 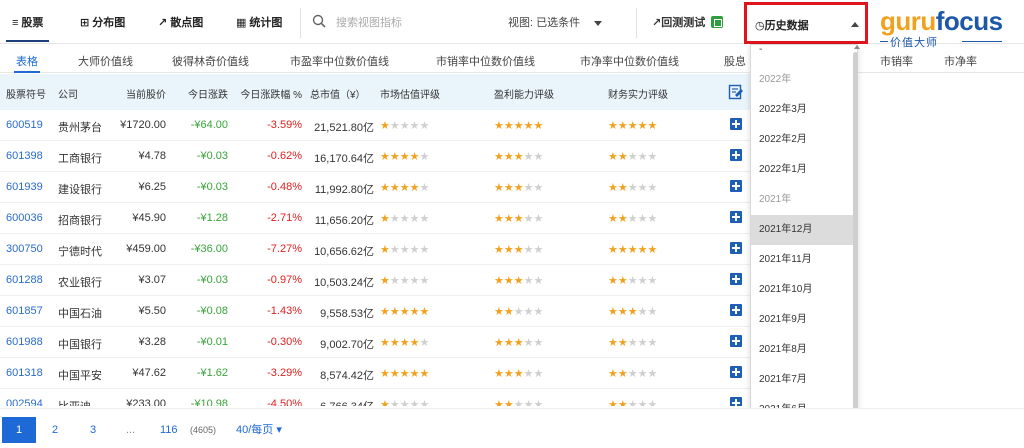 I want to click on company-name: 贵州茅台, so click(x=80, y=127).